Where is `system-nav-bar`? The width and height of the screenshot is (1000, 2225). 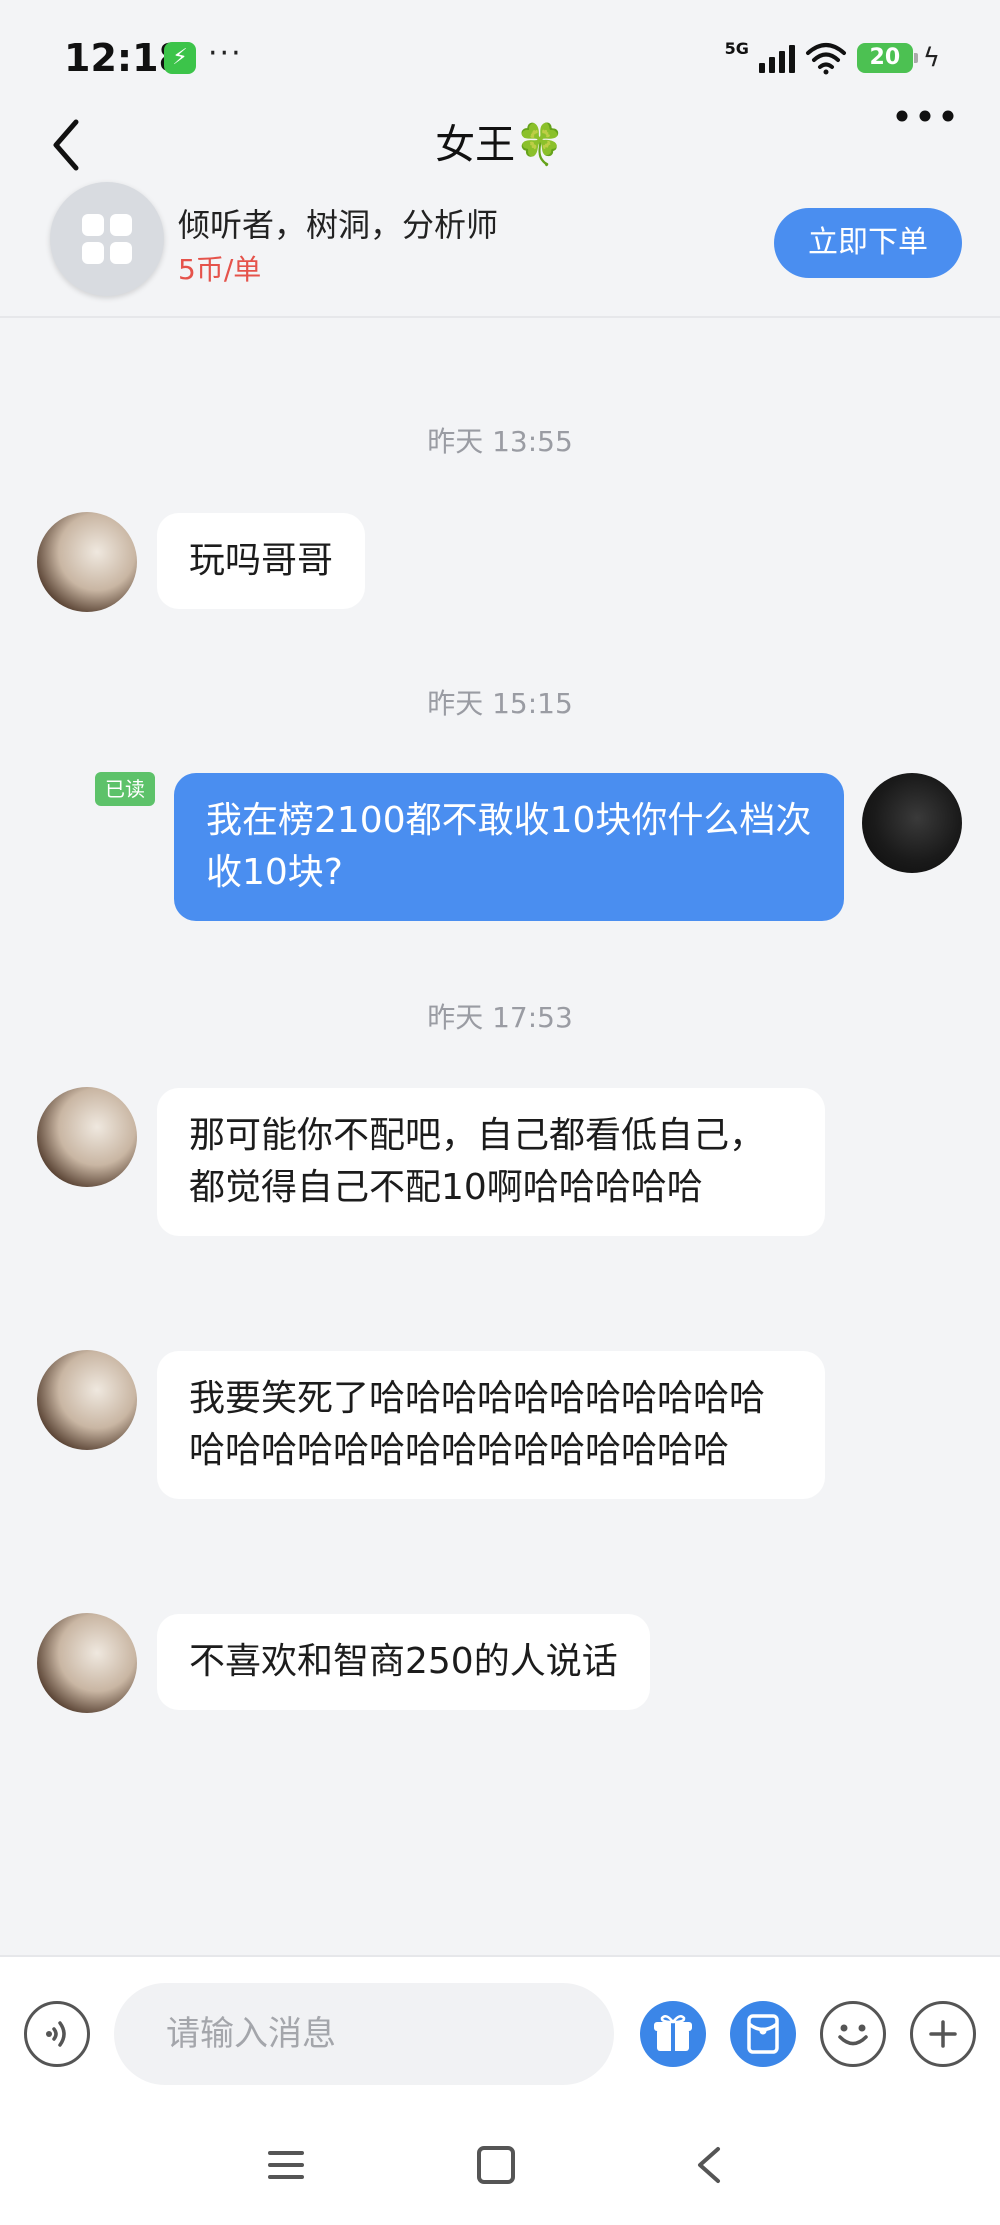
system-nav-bar is located at coordinates (500, 2165).